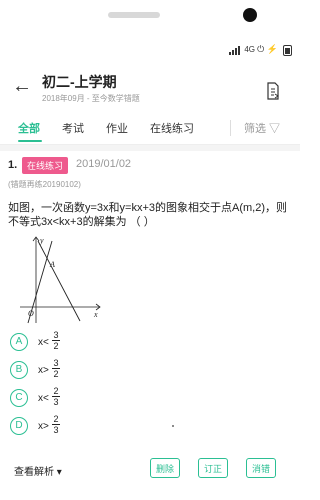 This screenshot has width=320, height=500. I want to click on option-d: D x> 23, so click(70, 426).